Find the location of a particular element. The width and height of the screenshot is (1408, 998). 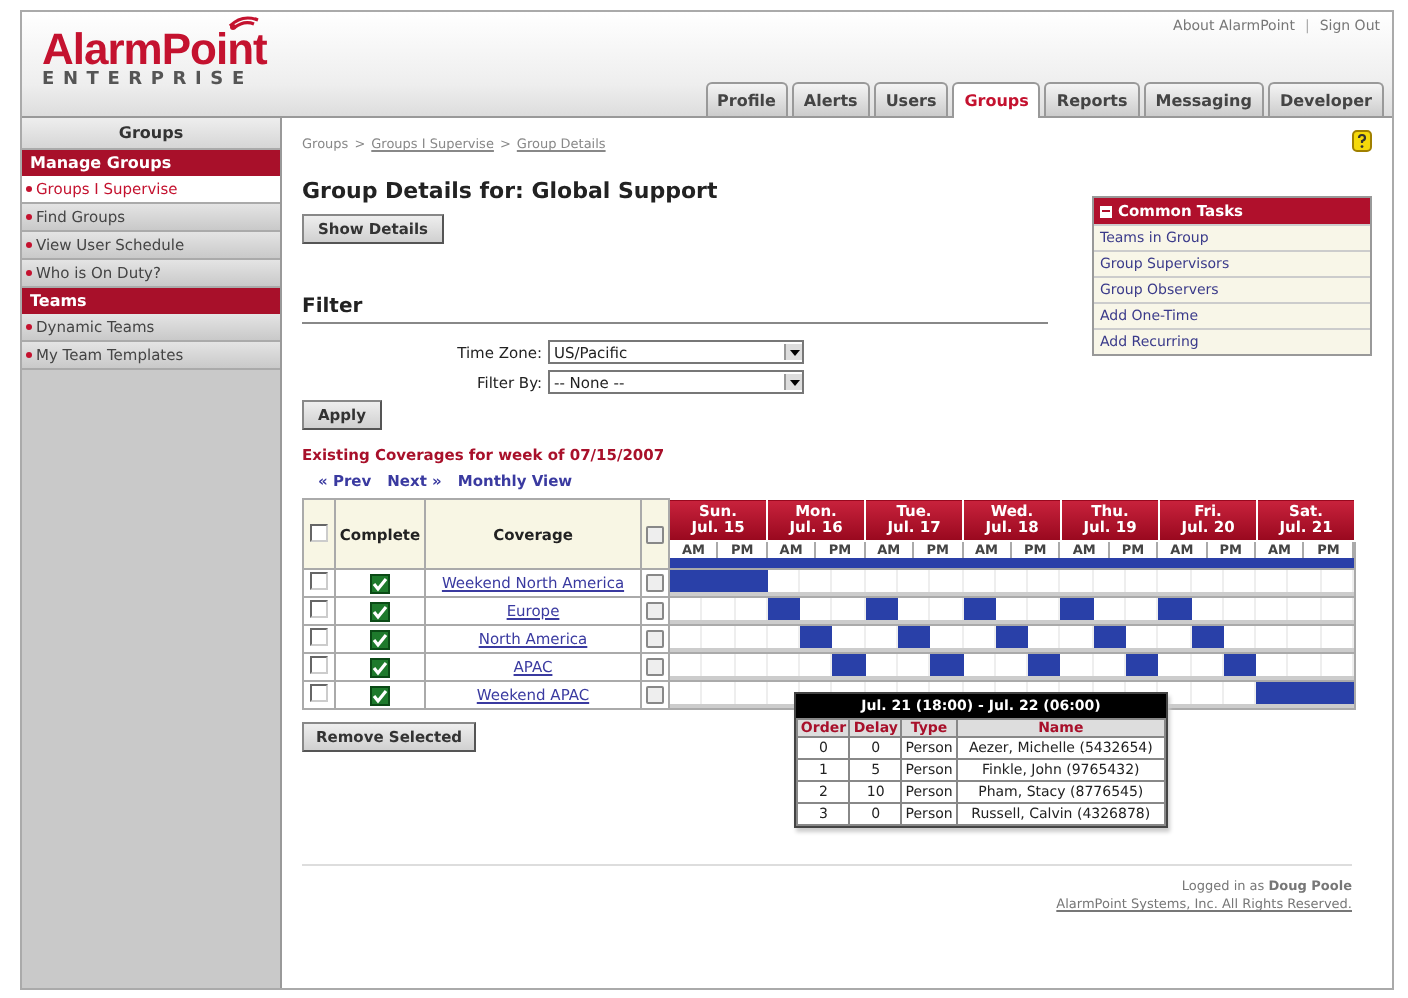

expand-icon is located at coordinates (655, 534).